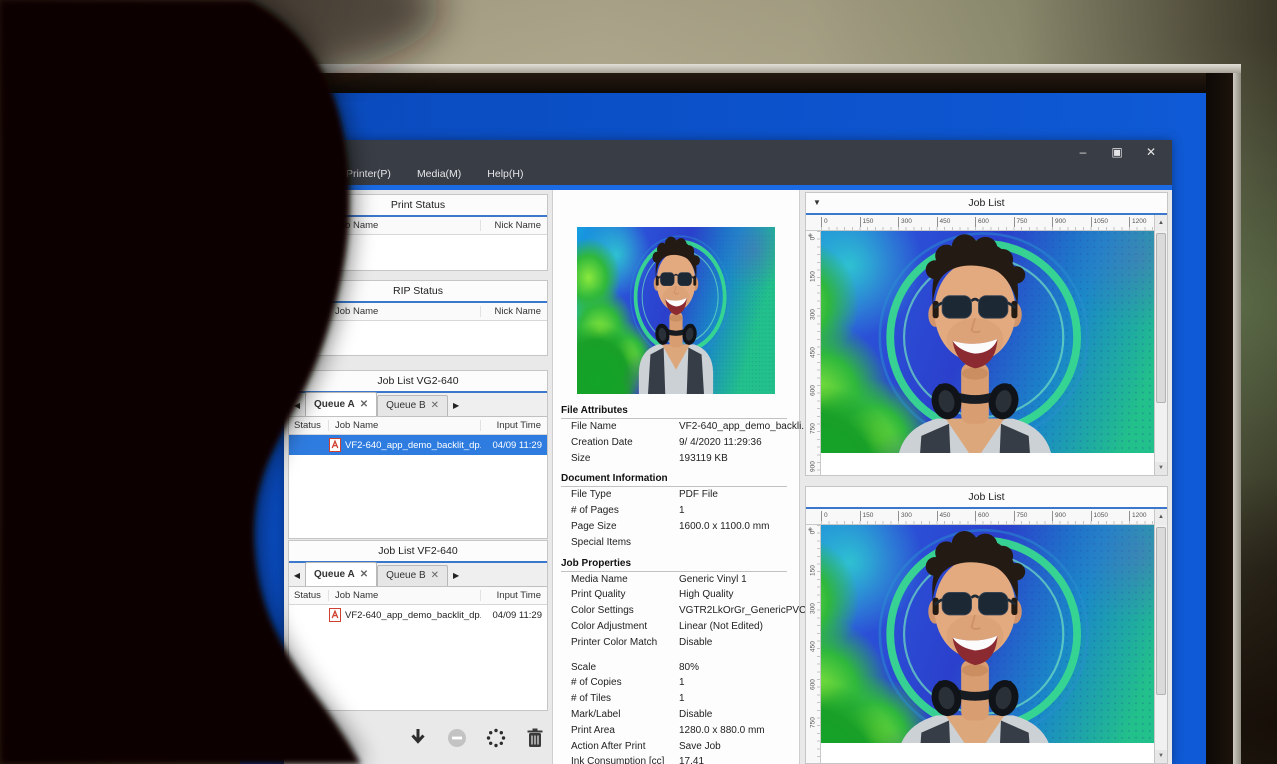 This screenshot has height=764, width=1277. Describe the element at coordinates (768, 83) in the screenshot. I see `monitor-bezel-top` at that location.